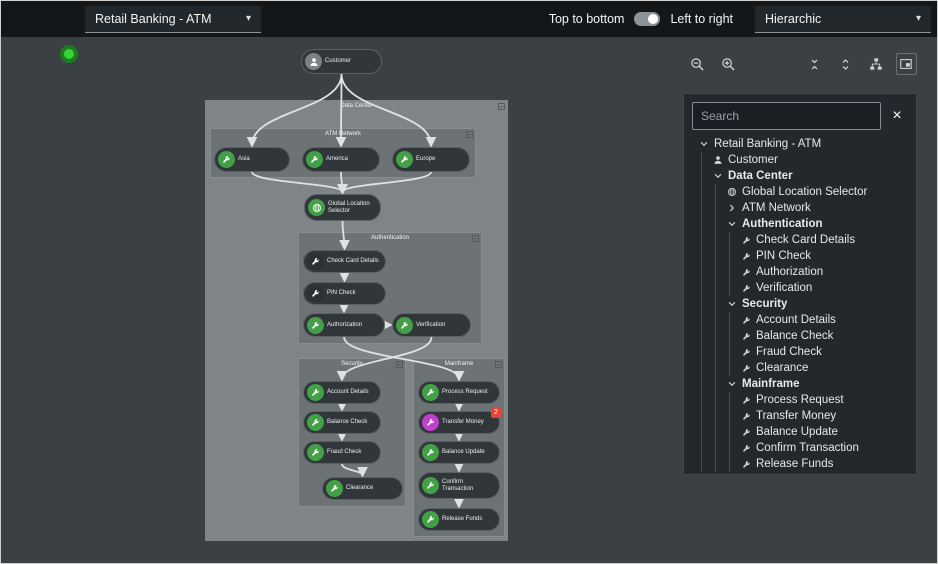 This screenshot has width=938, height=564. Describe the element at coordinates (800, 448) in the screenshot. I see `tree-item-confirm-transaction: Confirm Transaction` at that location.